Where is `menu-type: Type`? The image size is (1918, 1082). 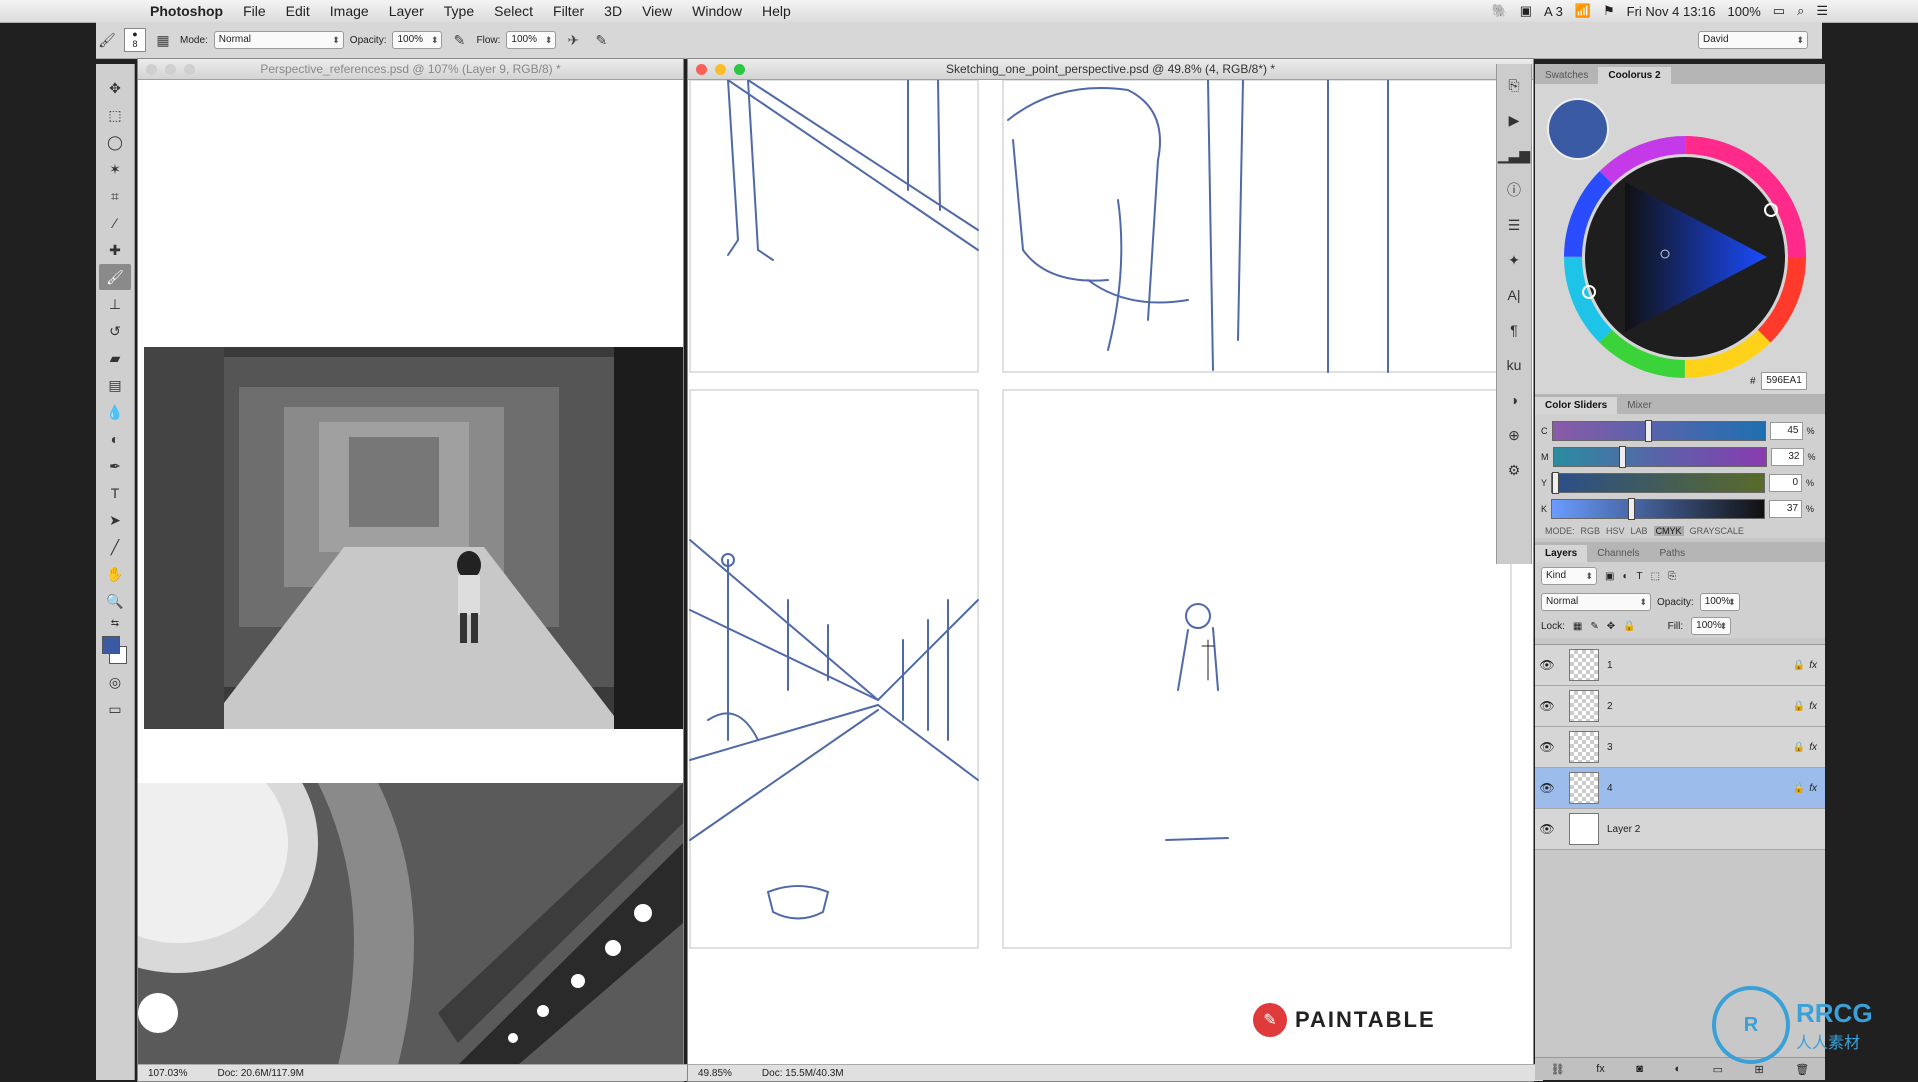
menu-type: Type is located at coordinates (459, 11).